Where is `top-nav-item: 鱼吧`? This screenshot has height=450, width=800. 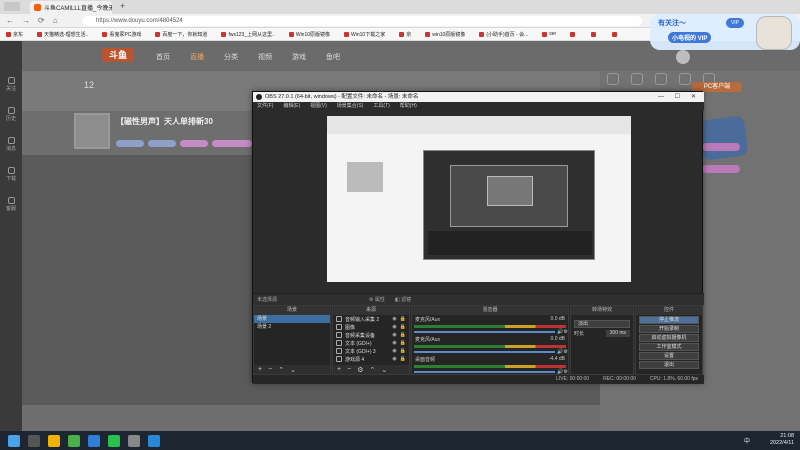 top-nav-item: 鱼吧 is located at coordinates (333, 57).